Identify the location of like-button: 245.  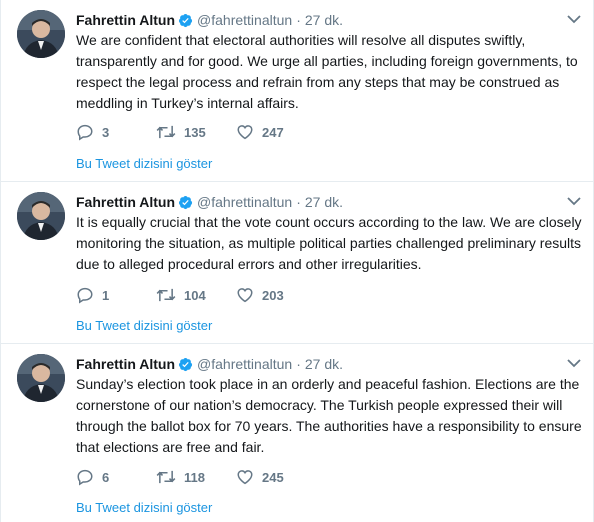
(276, 477).